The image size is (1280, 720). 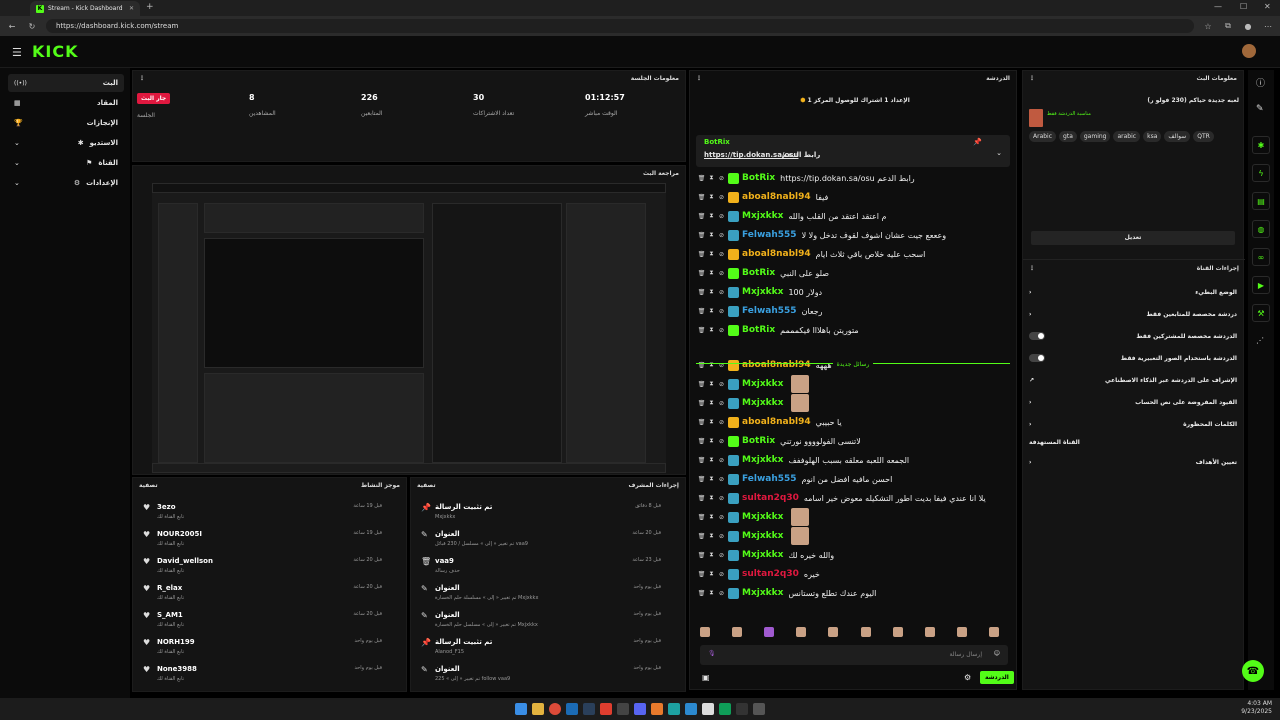 What do you see at coordinates (853, 216) in the screenshot?
I see `chat-message: 🗑 ⧗ ⊘ Mxjxkkx م اعتقد اعتقد من القلب والله` at bounding box center [853, 216].